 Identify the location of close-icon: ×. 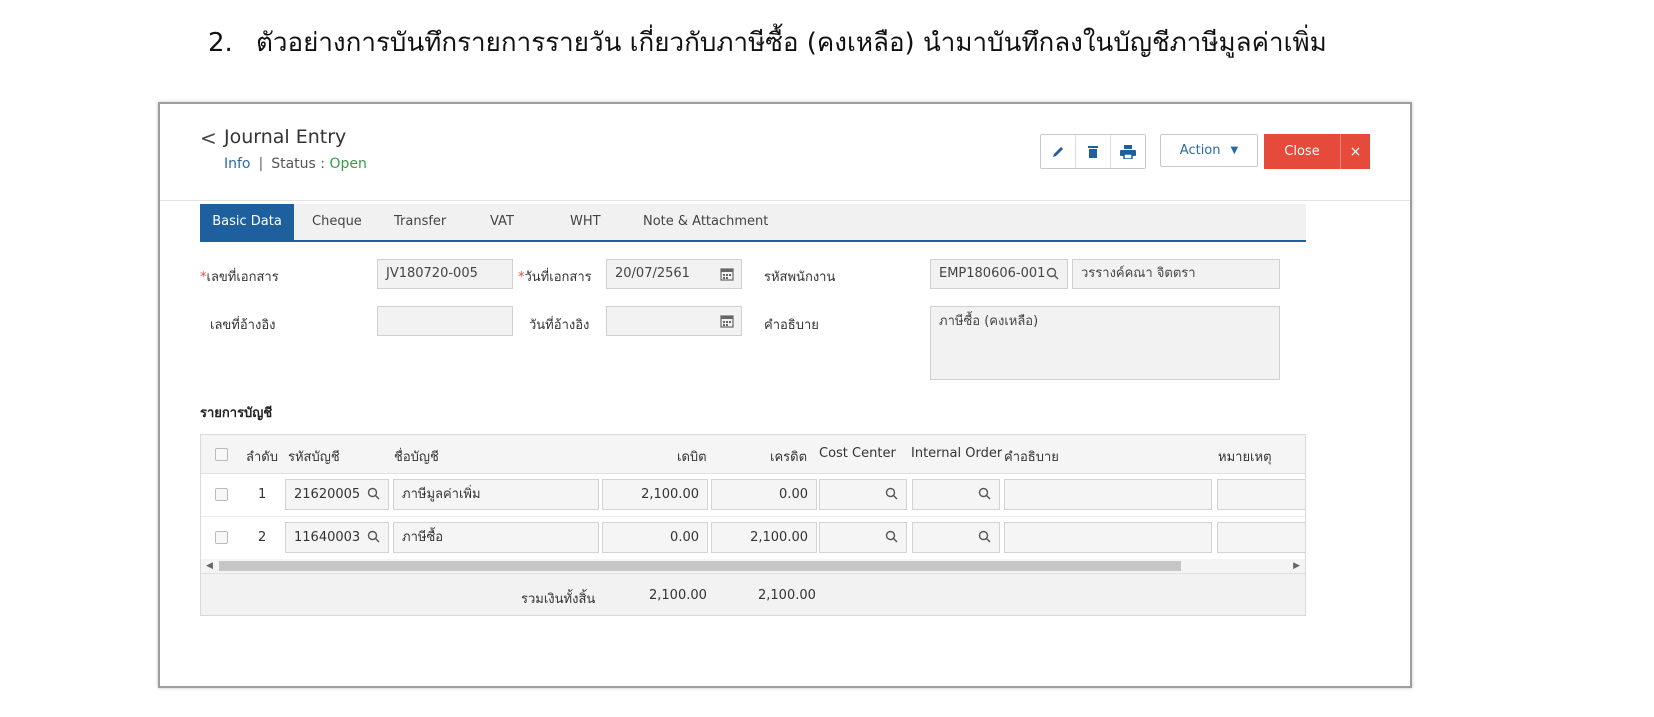
(1355, 151).